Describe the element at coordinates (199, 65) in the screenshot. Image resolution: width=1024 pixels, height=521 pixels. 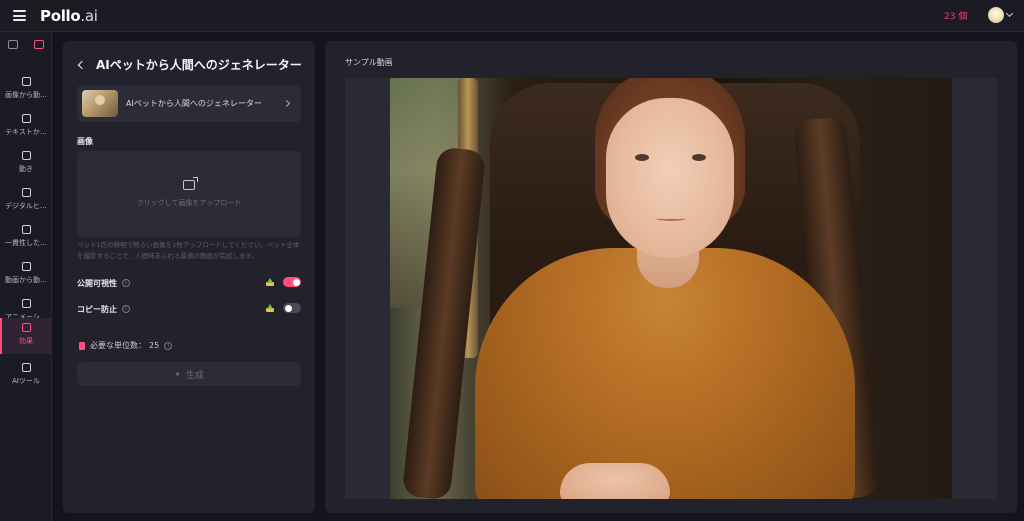
I see `page-title: AIペットから人間へのジェネレーター` at that location.